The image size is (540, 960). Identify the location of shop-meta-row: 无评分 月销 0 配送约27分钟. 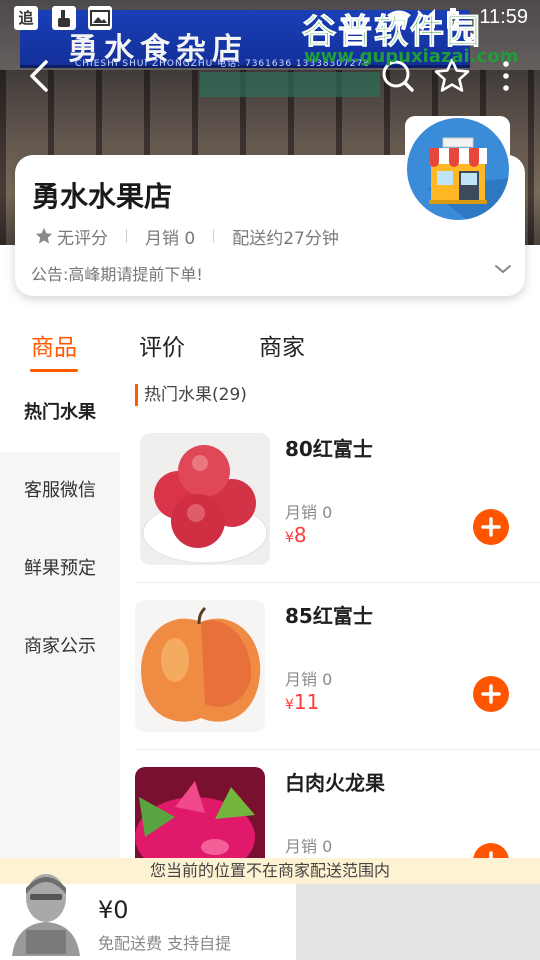
(187, 237).